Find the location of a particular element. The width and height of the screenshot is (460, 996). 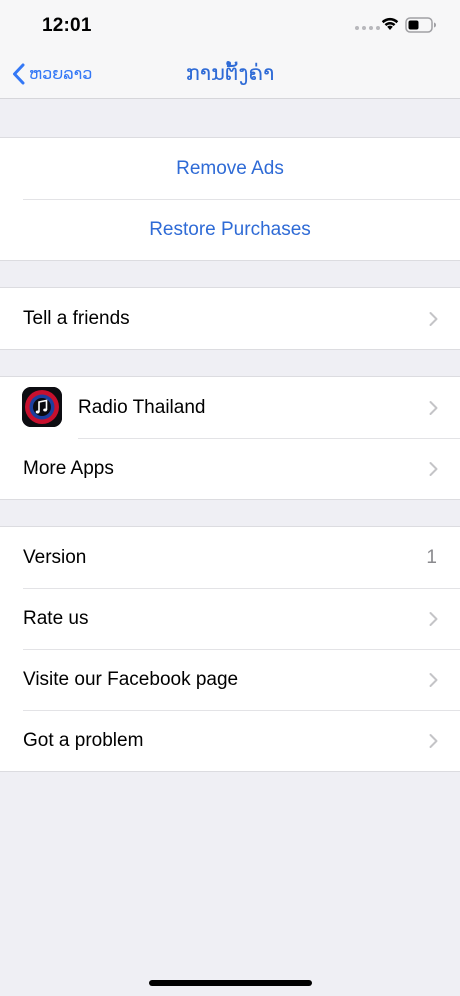

home-indicator is located at coordinates (230, 983).